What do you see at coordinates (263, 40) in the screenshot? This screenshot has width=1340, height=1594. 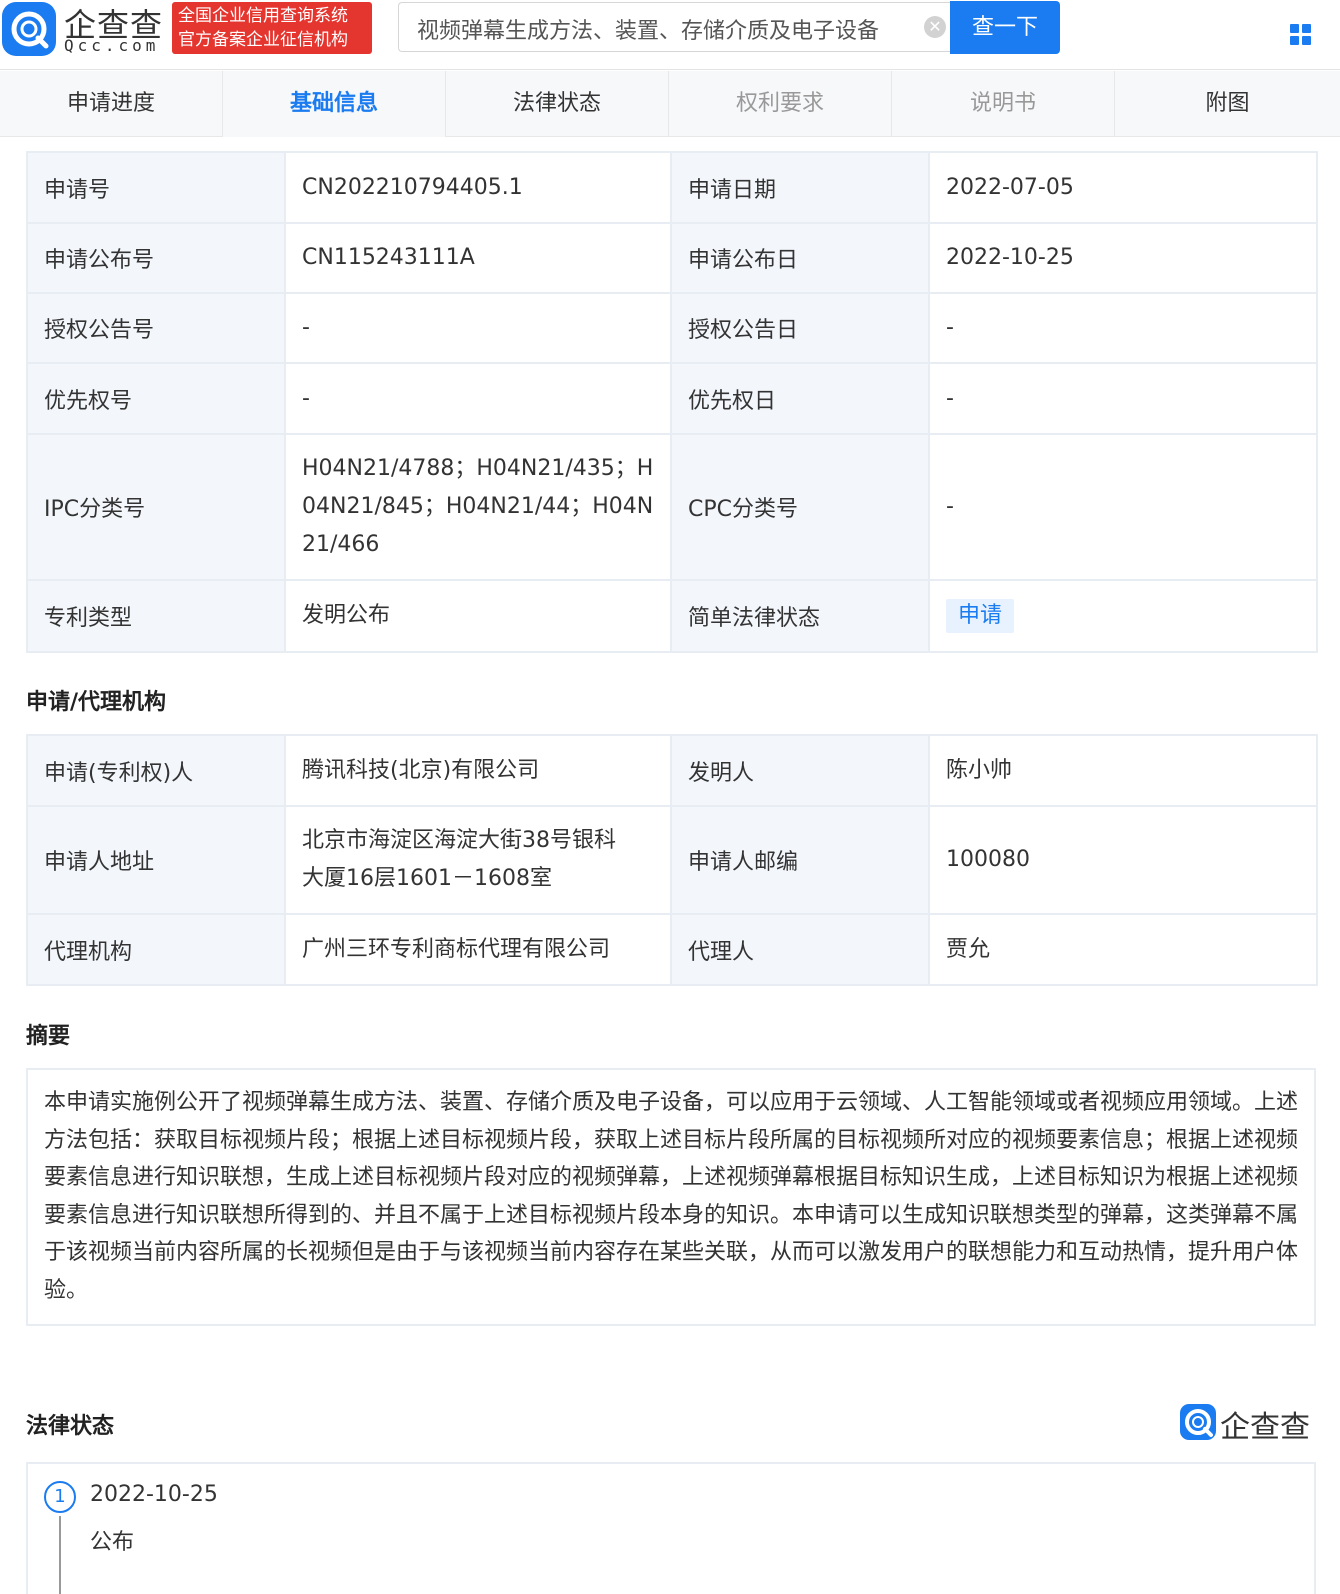 I see `badge-line-2: 官方备案企业征信机构` at bounding box center [263, 40].